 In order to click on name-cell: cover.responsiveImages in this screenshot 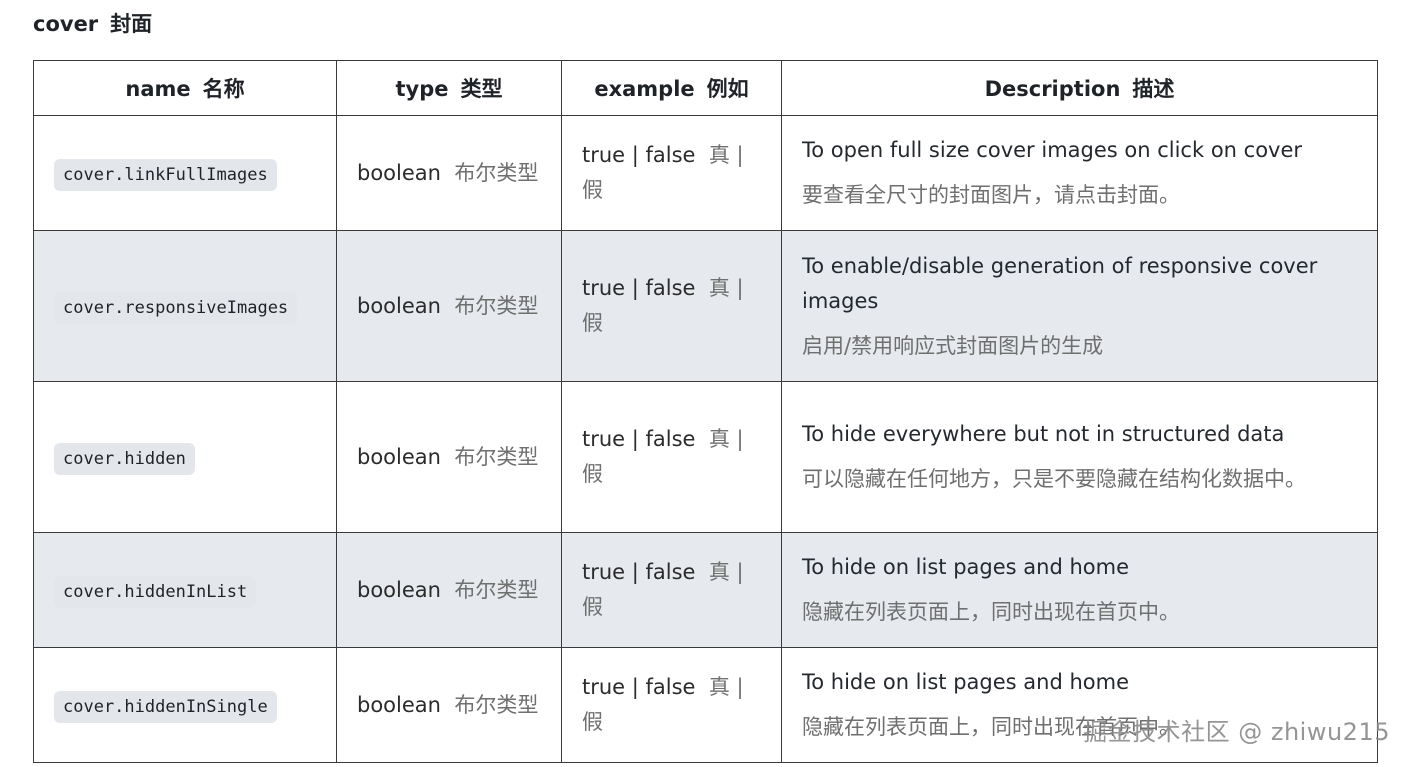, I will do `click(185, 306)`.